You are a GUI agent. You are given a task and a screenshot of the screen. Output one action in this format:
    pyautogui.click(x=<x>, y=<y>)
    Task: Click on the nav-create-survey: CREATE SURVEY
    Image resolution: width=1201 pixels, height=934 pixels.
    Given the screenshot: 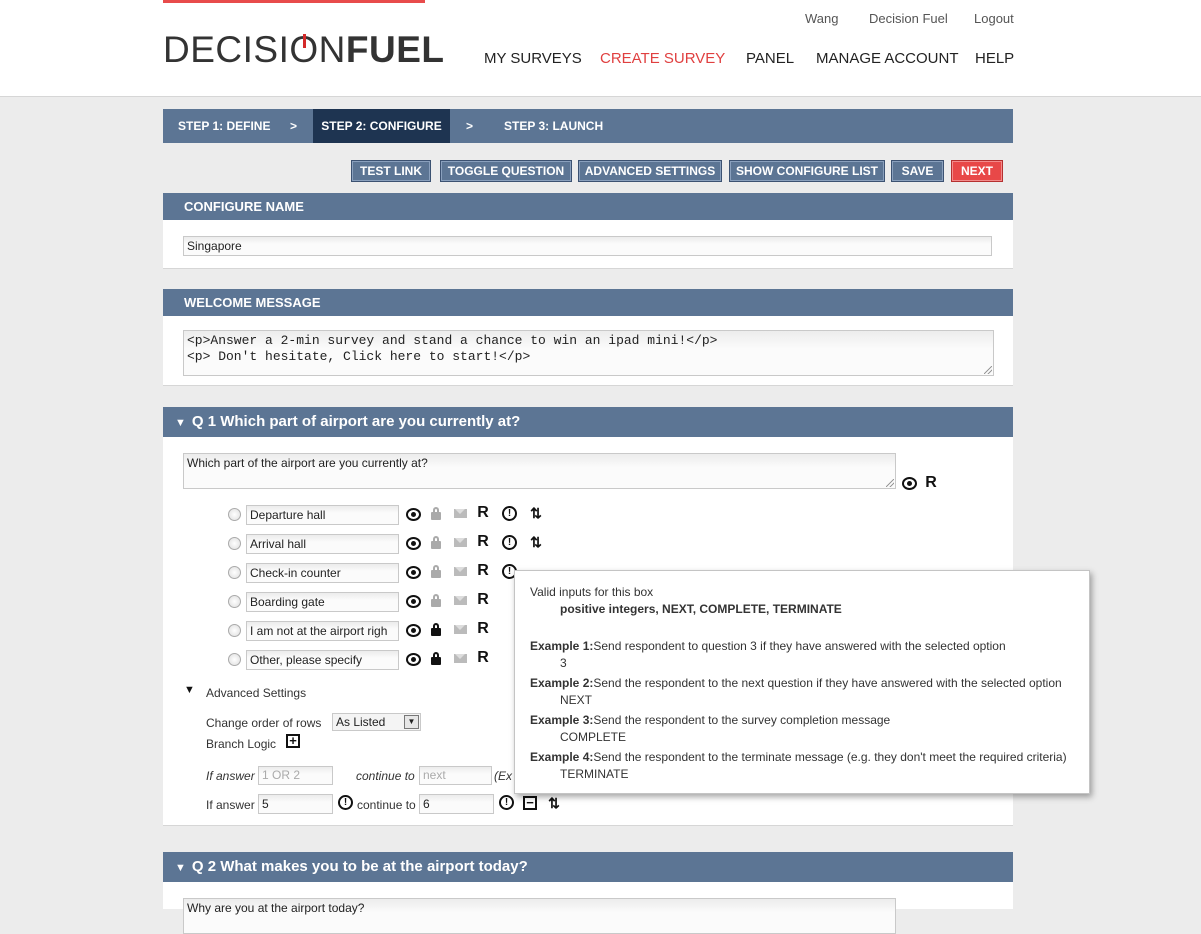 What is the action you would take?
    pyautogui.click(x=662, y=58)
    